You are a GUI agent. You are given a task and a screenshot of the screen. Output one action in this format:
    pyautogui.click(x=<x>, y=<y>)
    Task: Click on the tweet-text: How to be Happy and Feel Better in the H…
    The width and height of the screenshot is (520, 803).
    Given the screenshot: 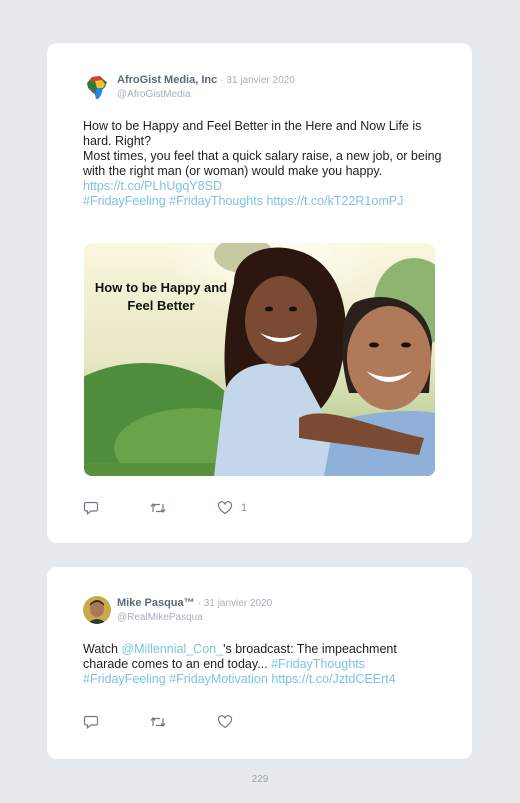 What is the action you would take?
    pyautogui.click(x=263, y=164)
    